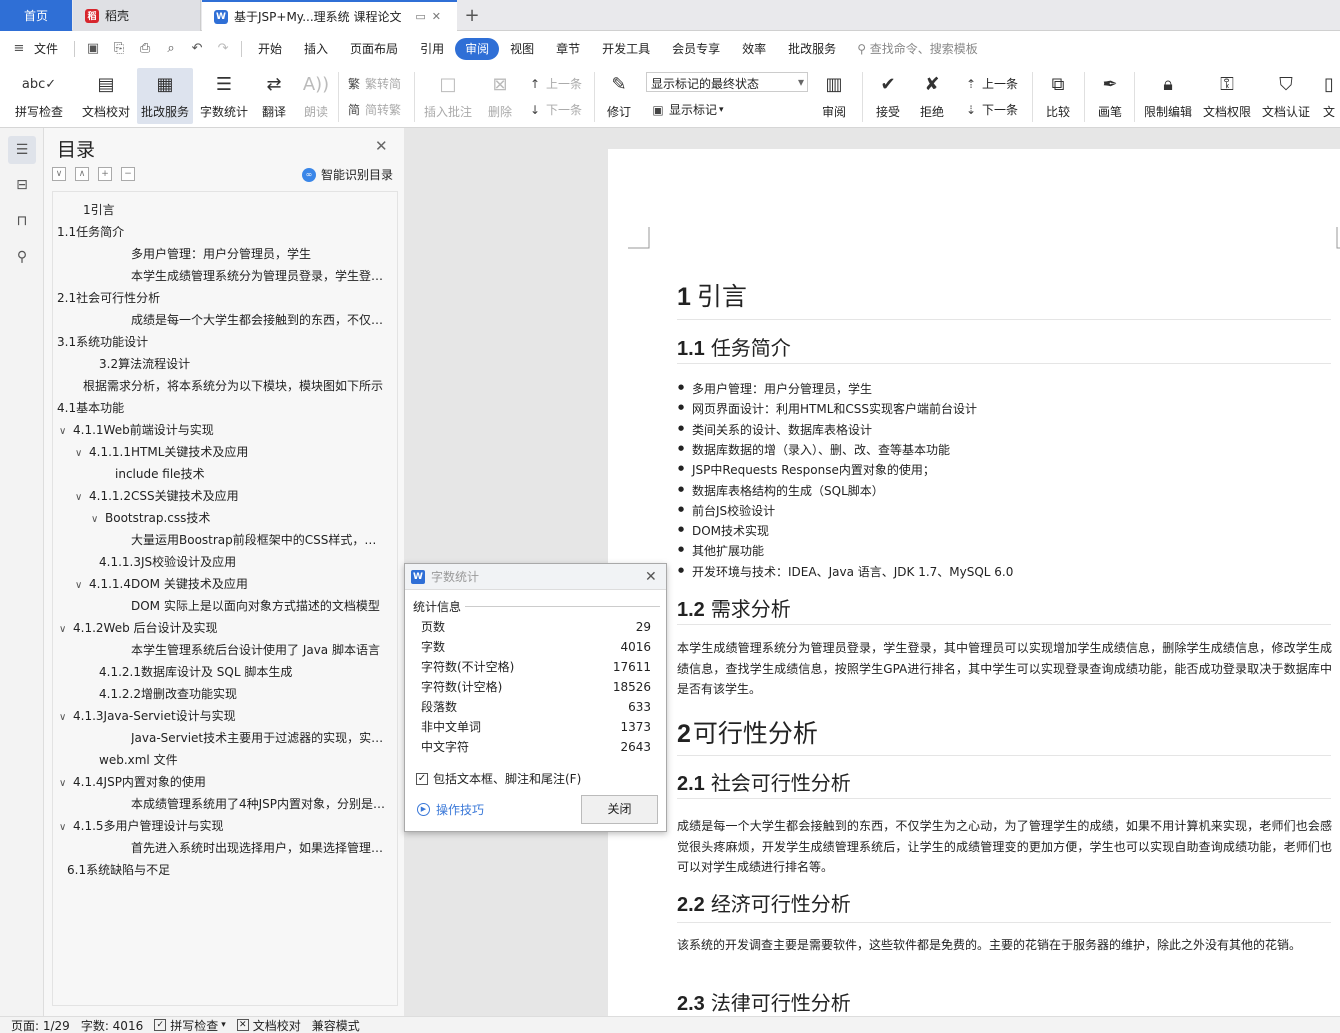  I want to click on include-textbox-checkbox: ✓ 包括文本框、脚注和尾注(F), so click(498, 778).